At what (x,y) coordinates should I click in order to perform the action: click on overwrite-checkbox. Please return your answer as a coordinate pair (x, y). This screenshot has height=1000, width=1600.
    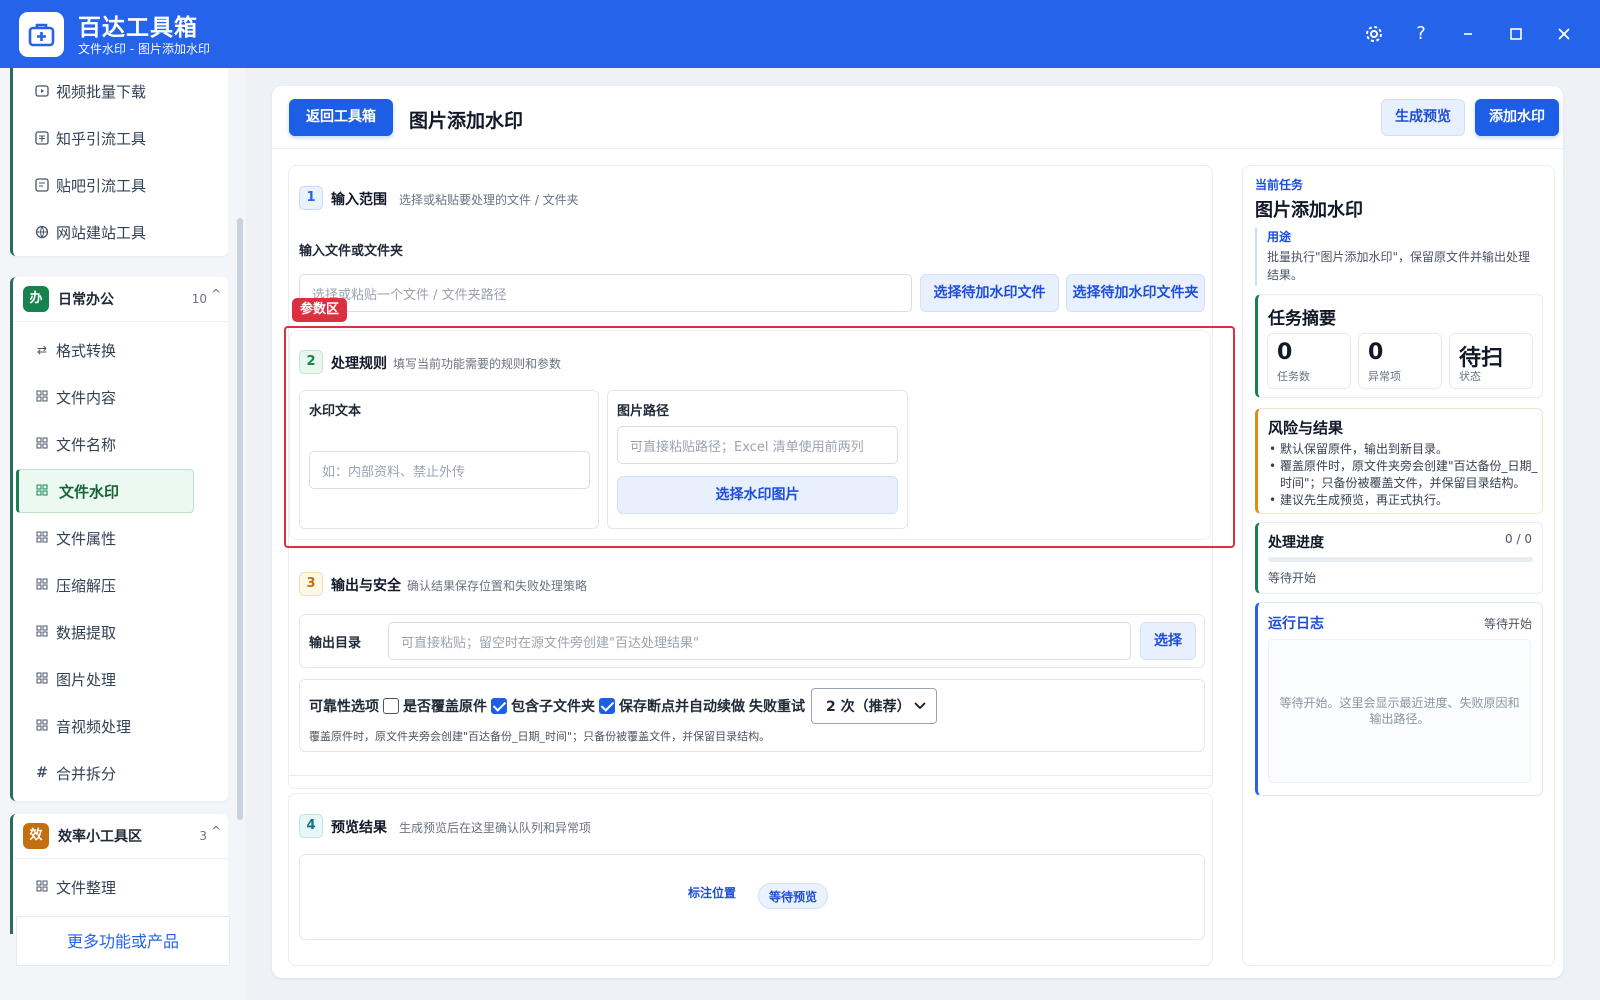
    Looking at the image, I should click on (391, 706).